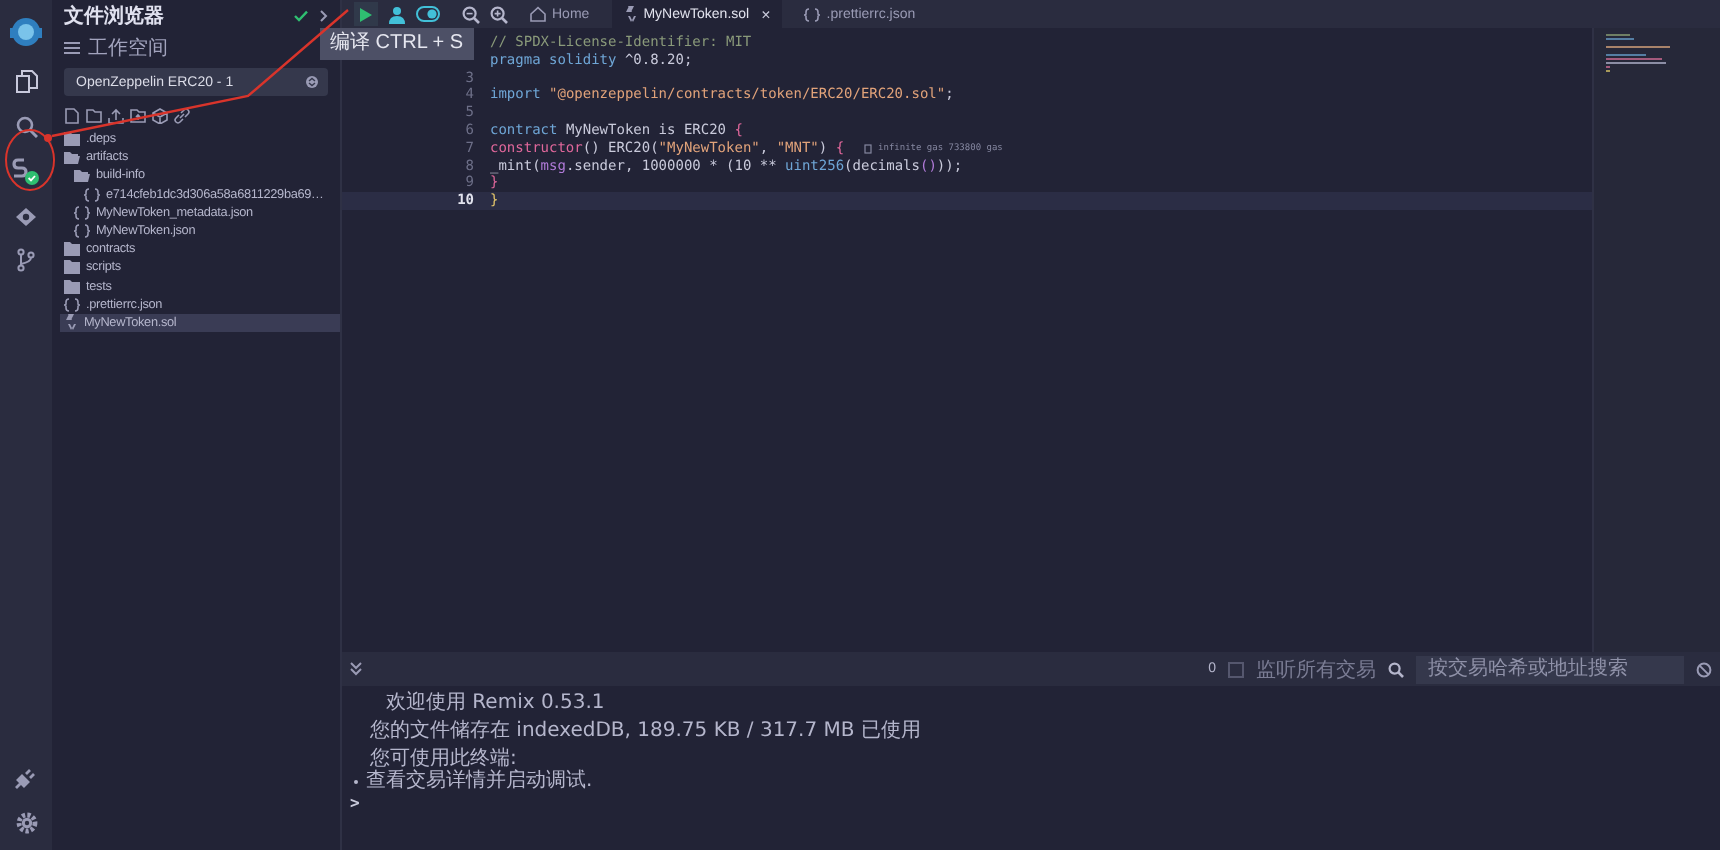 The image size is (1720, 850). What do you see at coordinates (26, 778) in the screenshot?
I see `plug-icon` at bounding box center [26, 778].